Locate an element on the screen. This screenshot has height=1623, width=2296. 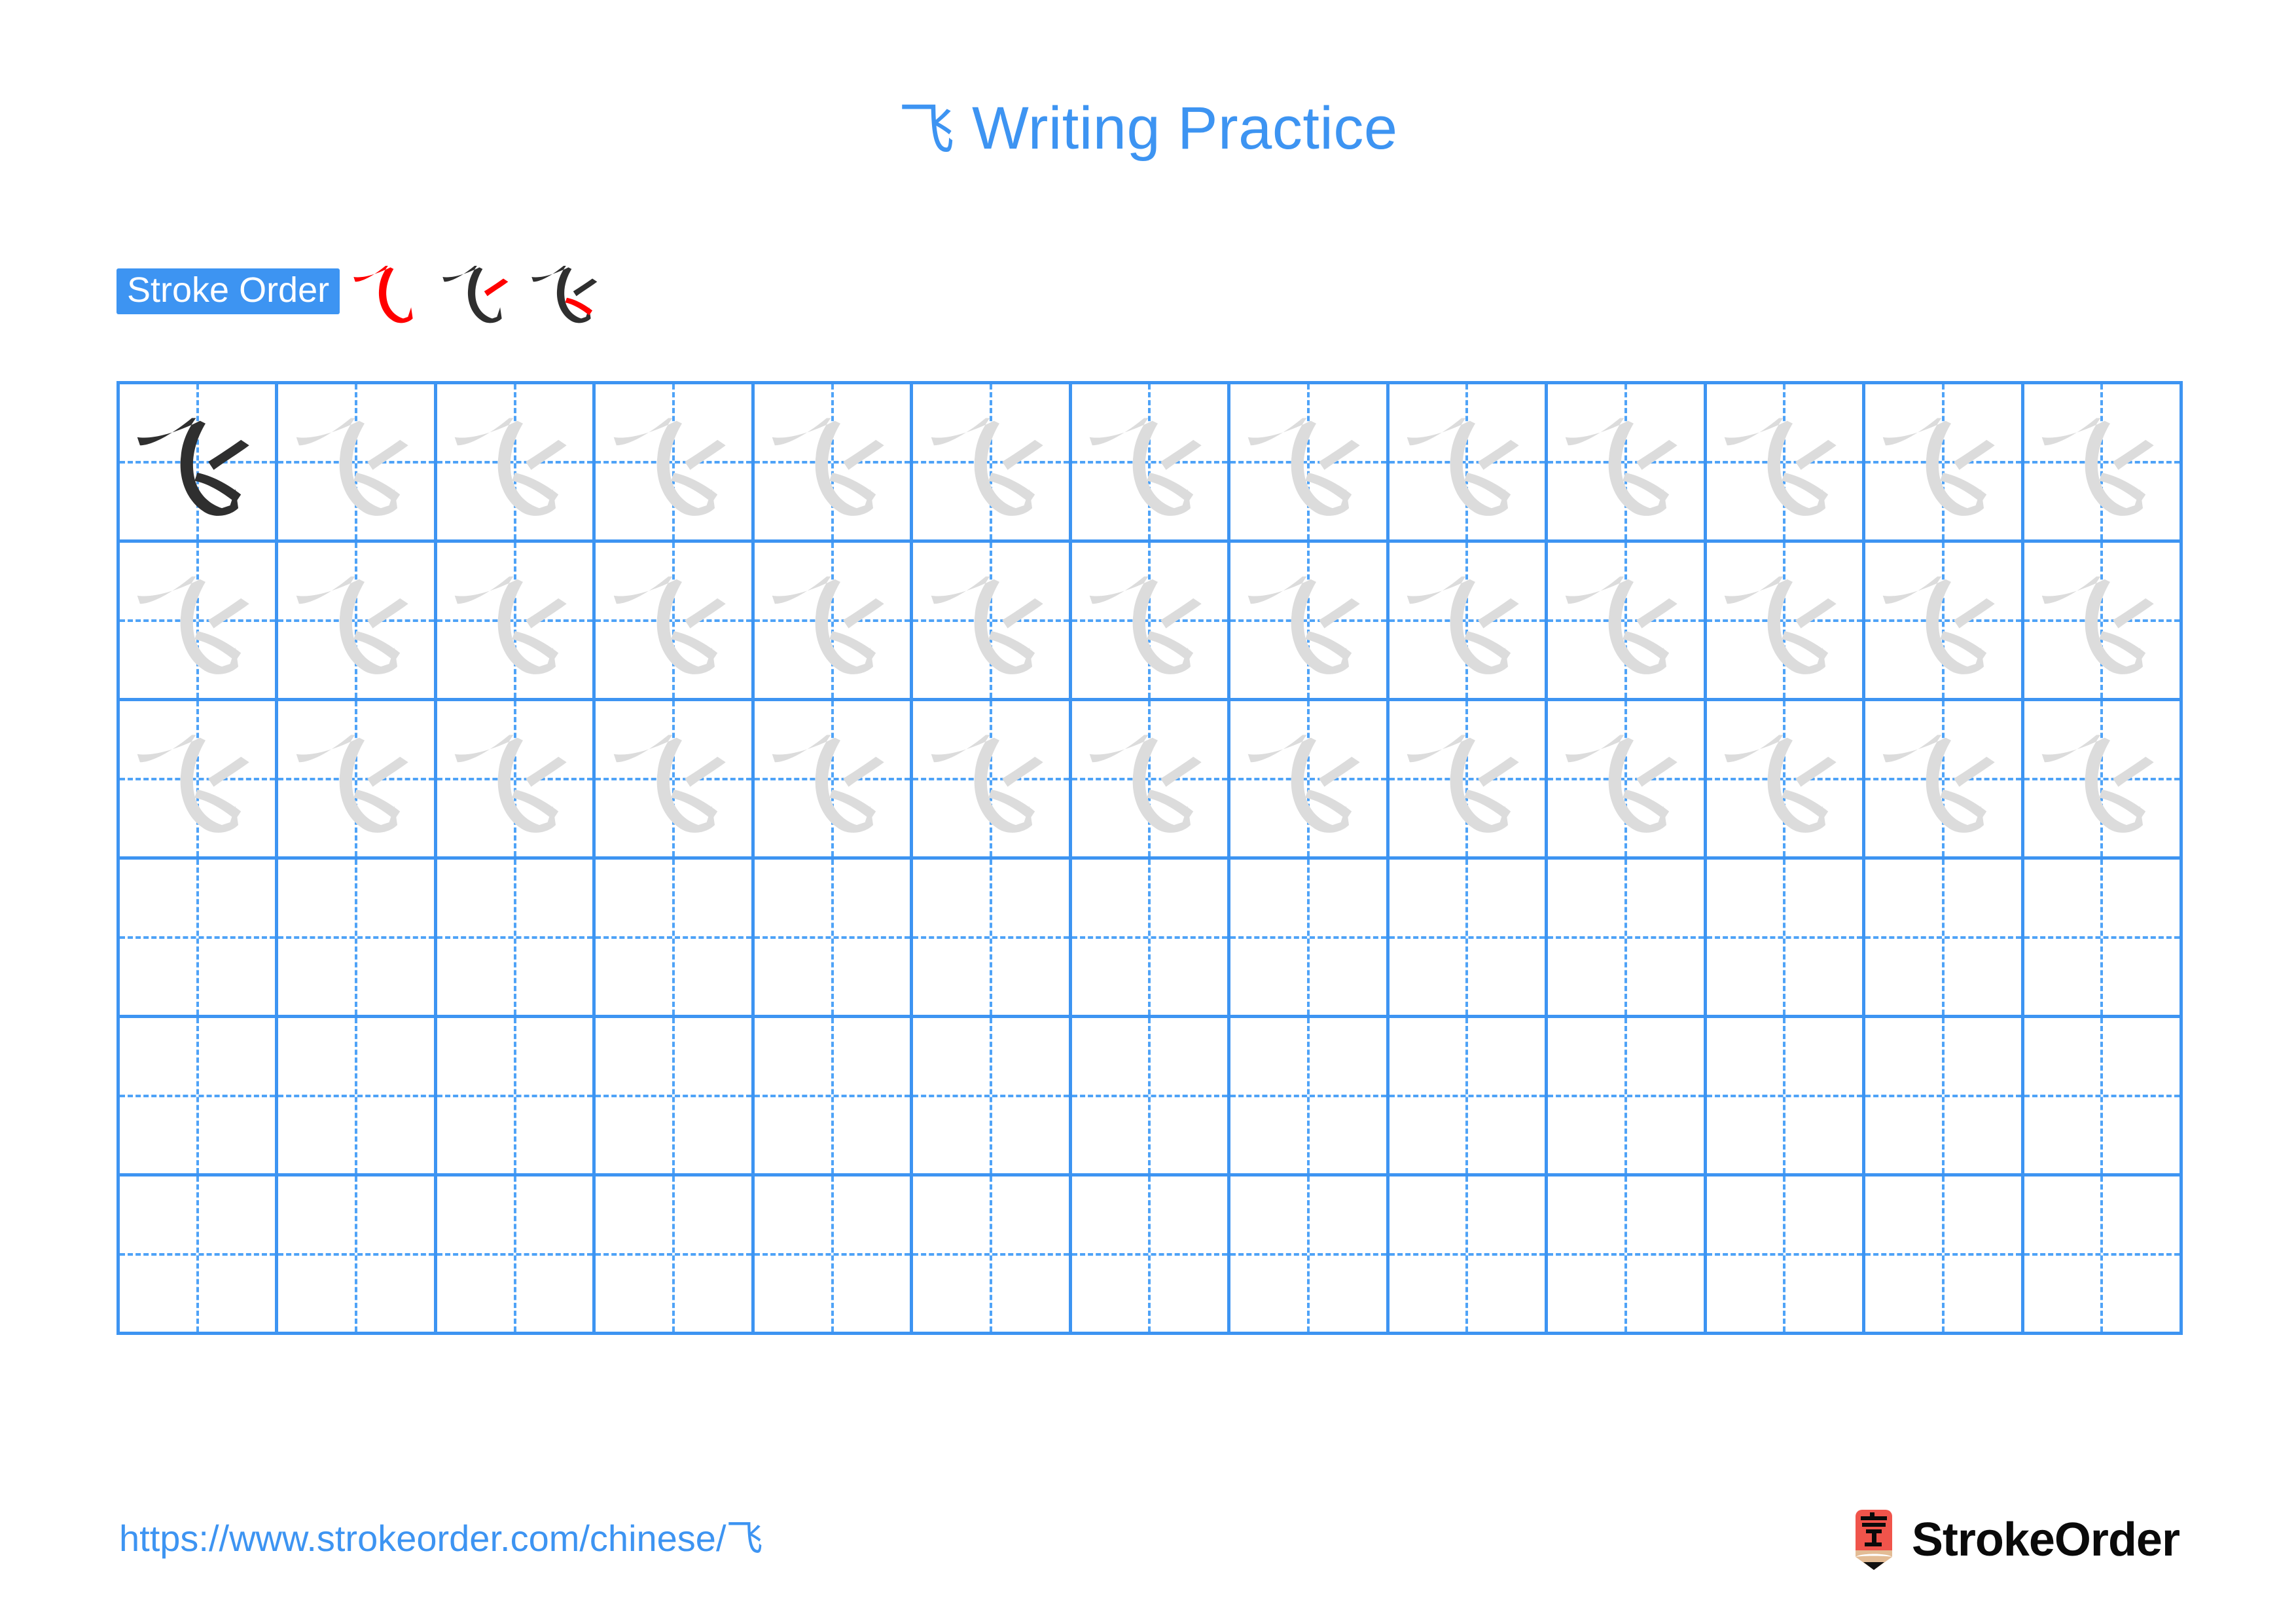
stroke-order-badge: Stroke Order is located at coordinates (228, 291).